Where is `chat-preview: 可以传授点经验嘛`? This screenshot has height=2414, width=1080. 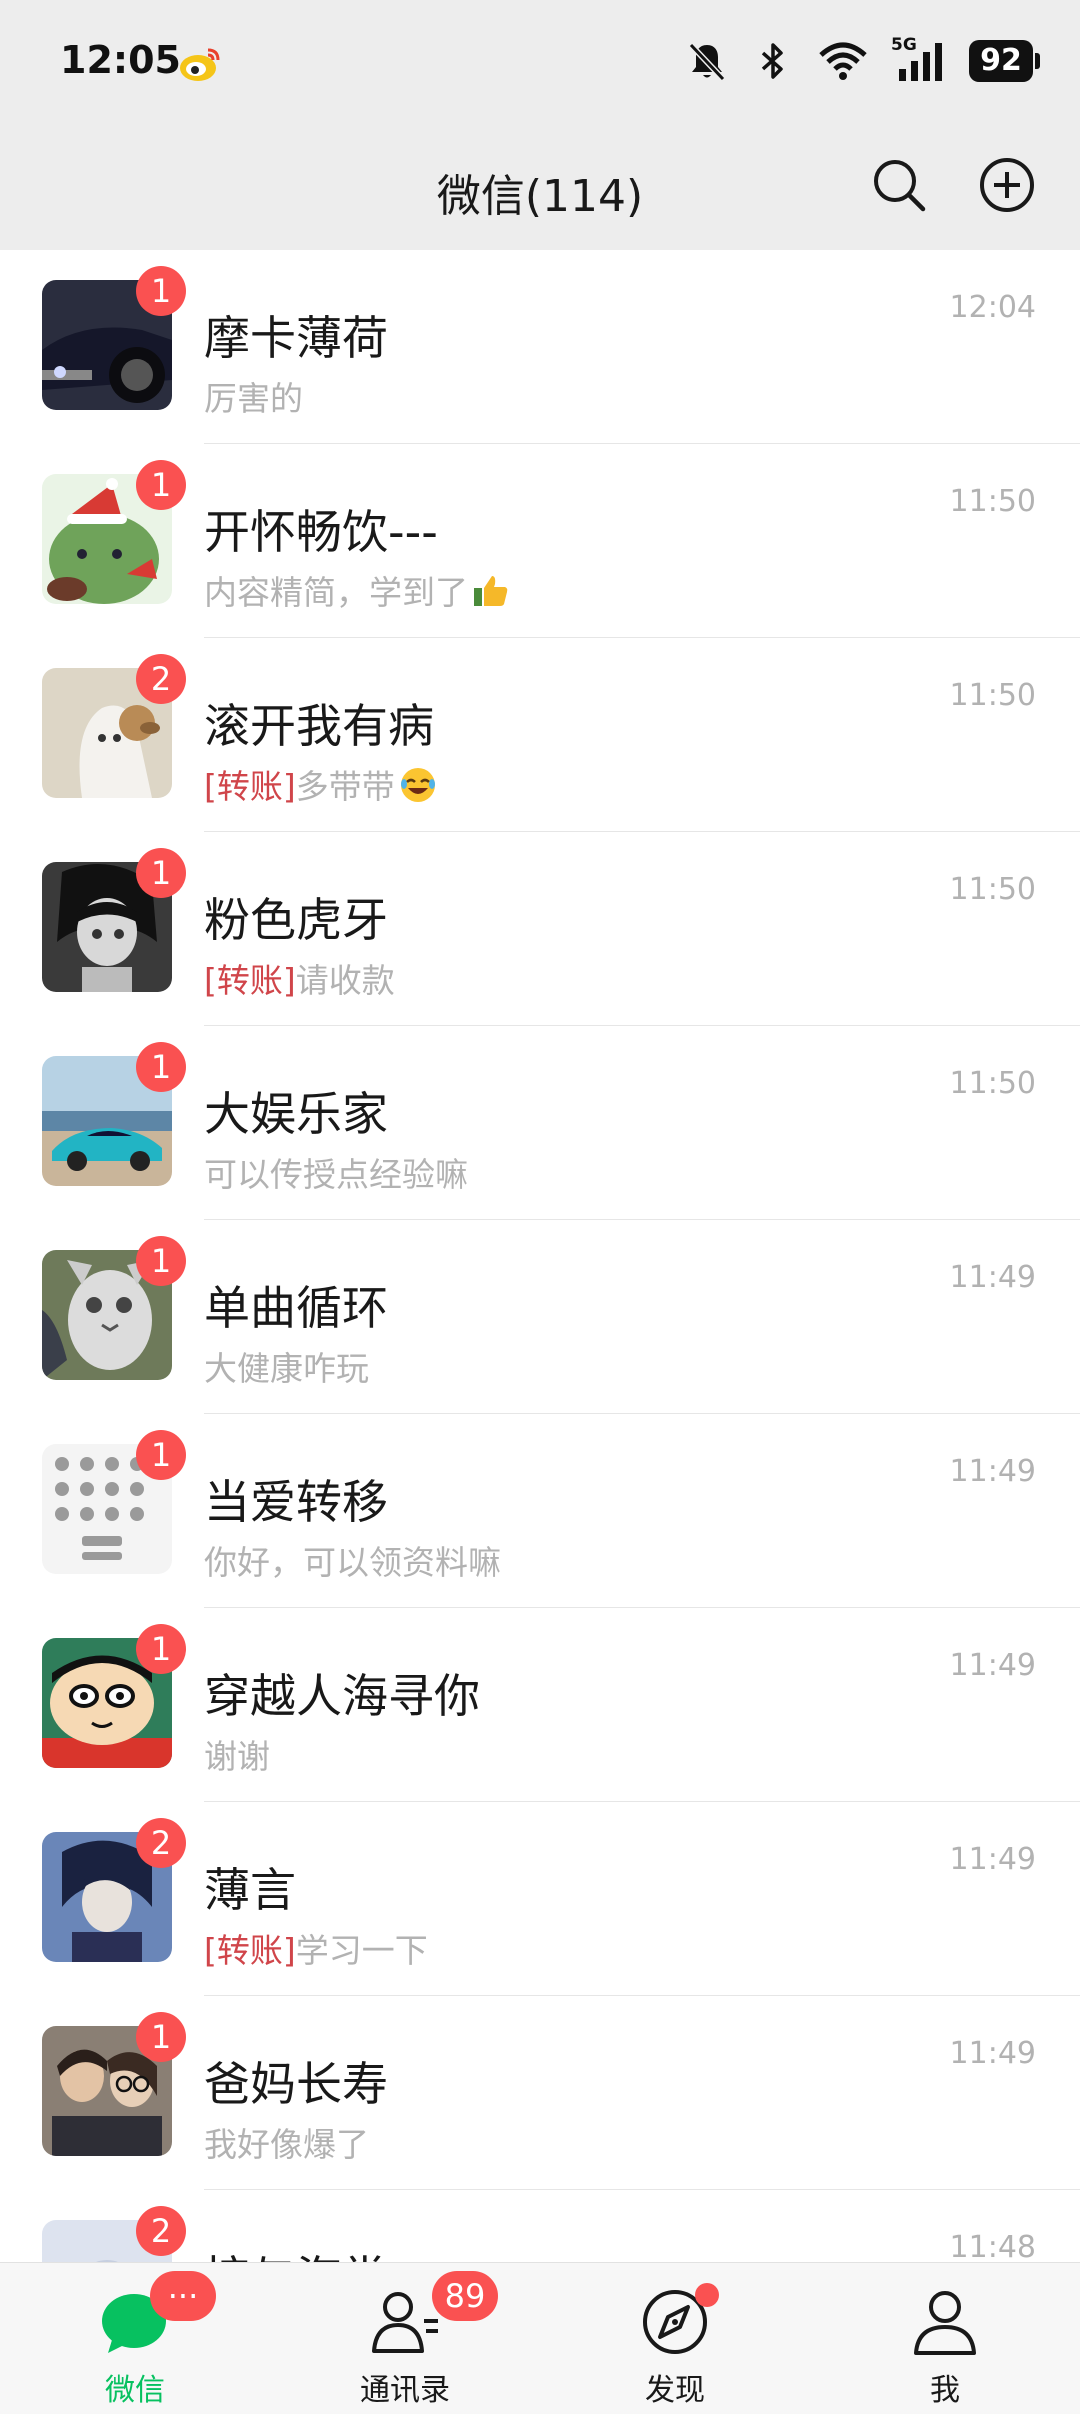 chat-preview: 可以传授点经验嘛 is located at coordinates (336, 1172).